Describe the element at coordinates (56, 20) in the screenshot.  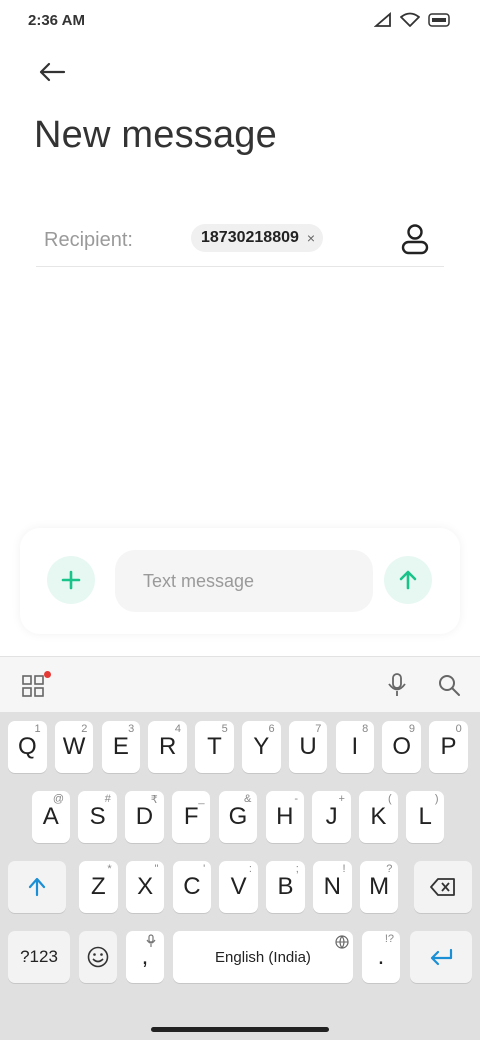
I see `status-time: 2:36 AM` at that location.